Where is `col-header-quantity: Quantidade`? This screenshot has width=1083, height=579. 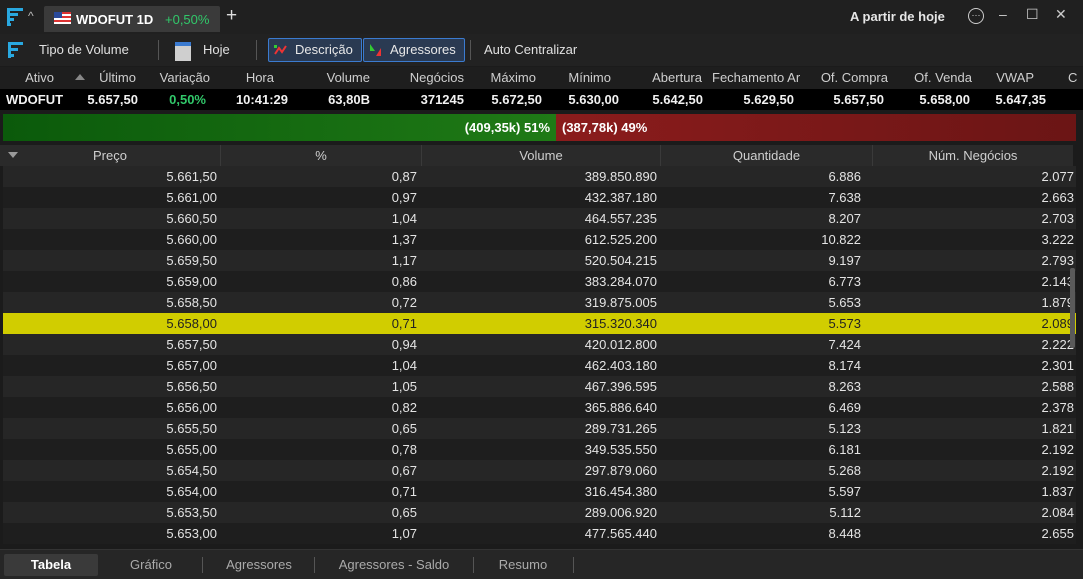
col-header-quantity: Quantidade is located at coordinates (767, 155).